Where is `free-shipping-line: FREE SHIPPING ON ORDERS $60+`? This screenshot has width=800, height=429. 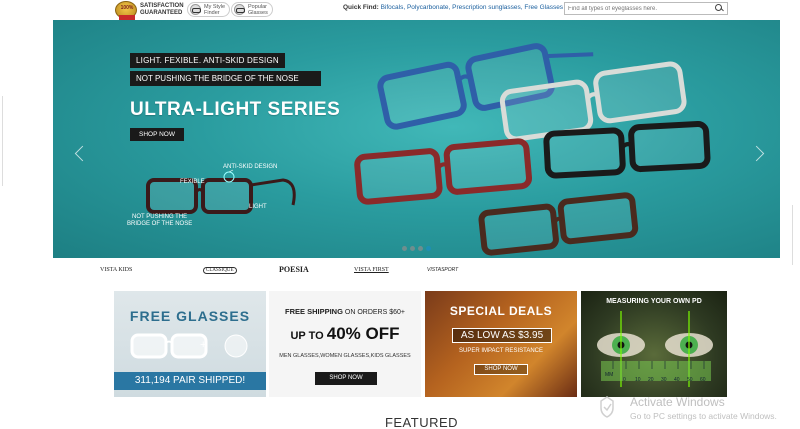
free-shipping-line: FREE SHIPPING ON ORDERS $60+ is located at coordinates (345, 311).